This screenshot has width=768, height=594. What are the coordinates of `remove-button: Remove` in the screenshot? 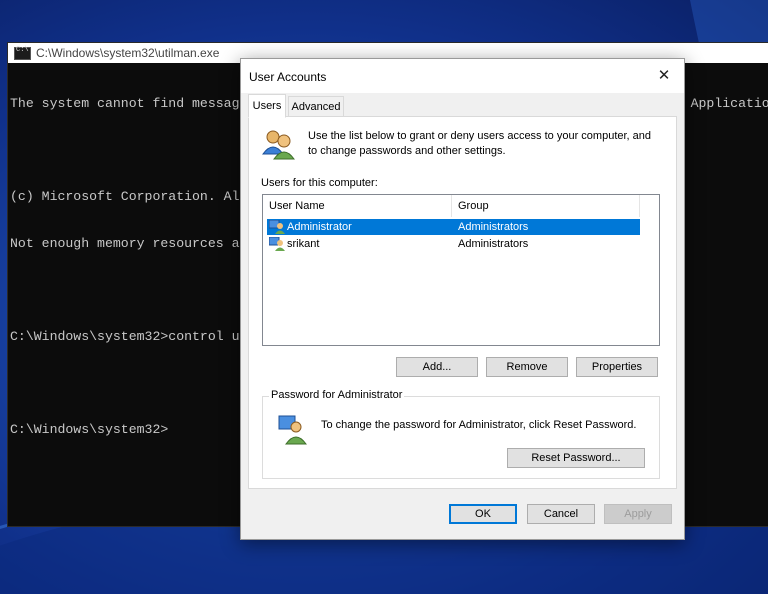 It's located at (527, 367).